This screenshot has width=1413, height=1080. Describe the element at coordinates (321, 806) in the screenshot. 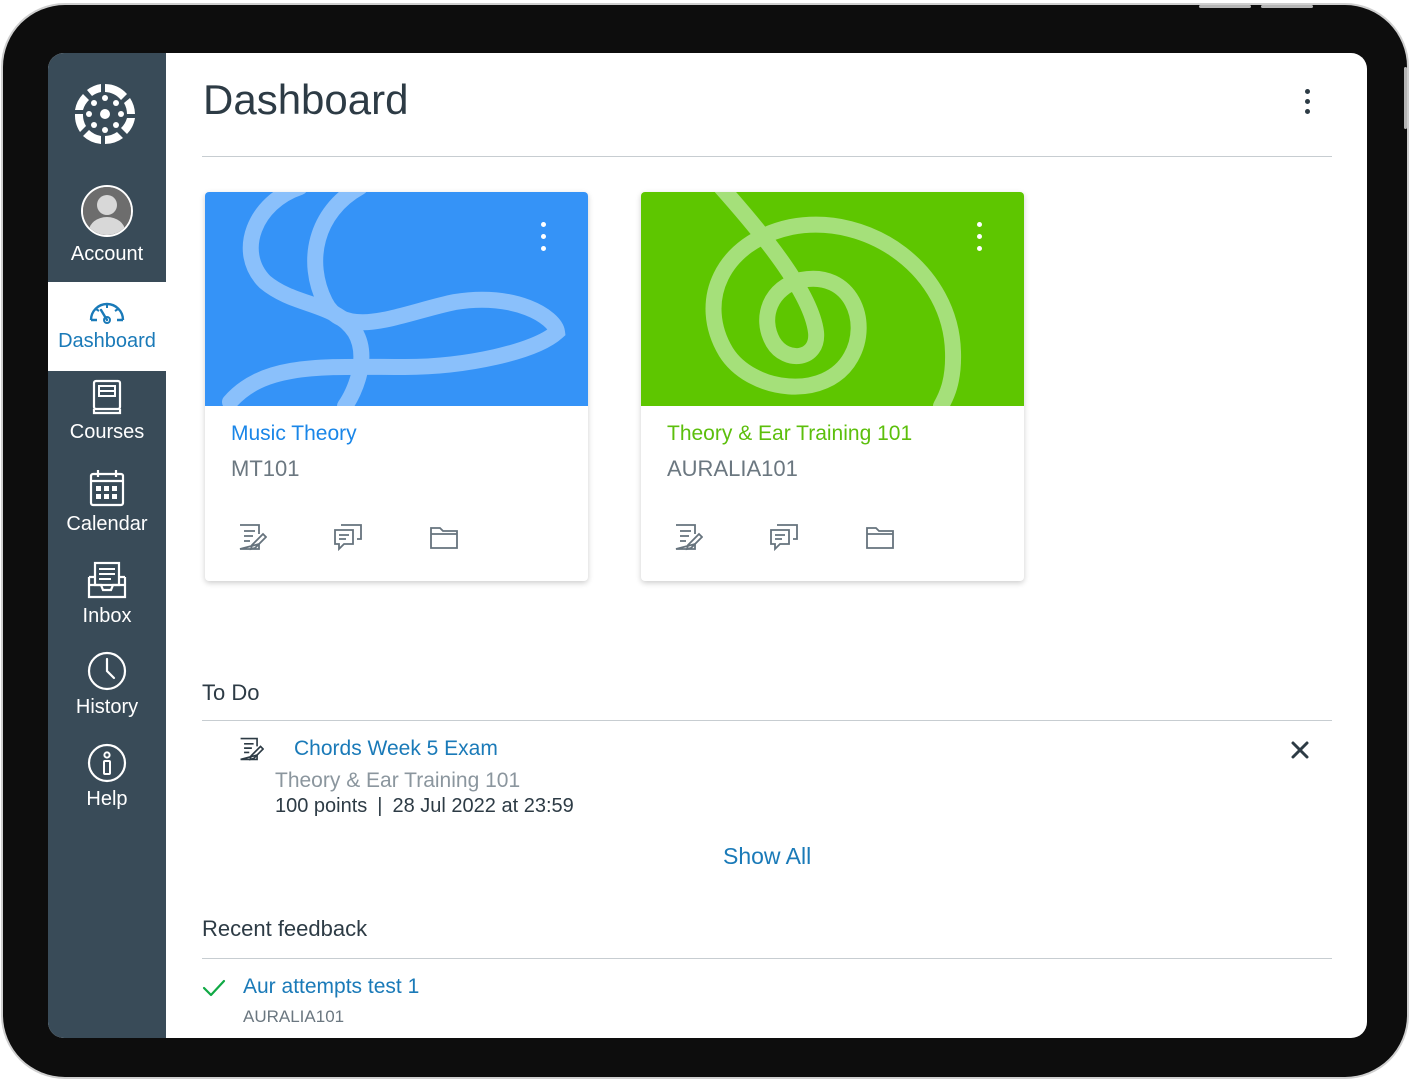

I see `todo-item-points: 100 points` at that location.